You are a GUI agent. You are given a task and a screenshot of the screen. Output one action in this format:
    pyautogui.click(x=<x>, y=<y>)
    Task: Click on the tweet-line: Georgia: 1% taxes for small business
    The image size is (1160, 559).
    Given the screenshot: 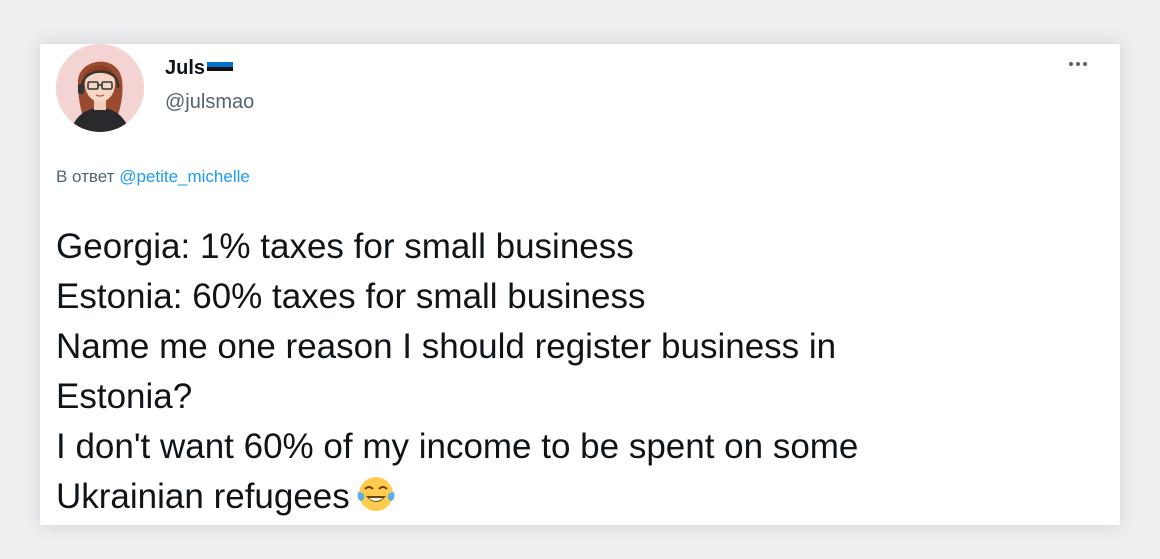 What is the action you would take?
    pyautogui.click(x=345, y=246)
    